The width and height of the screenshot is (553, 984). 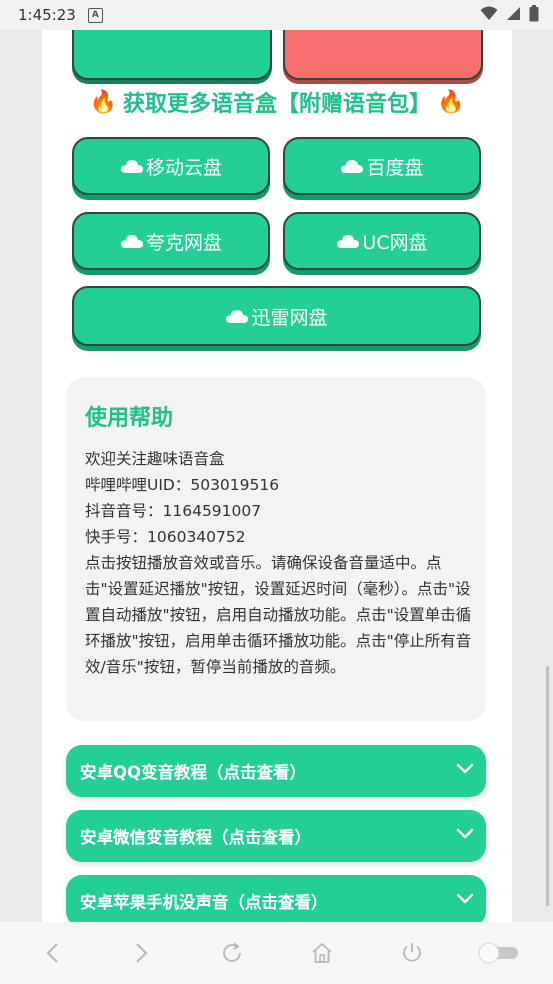 I want to click on bottom-nav-bar, so click(x=276, y=953).